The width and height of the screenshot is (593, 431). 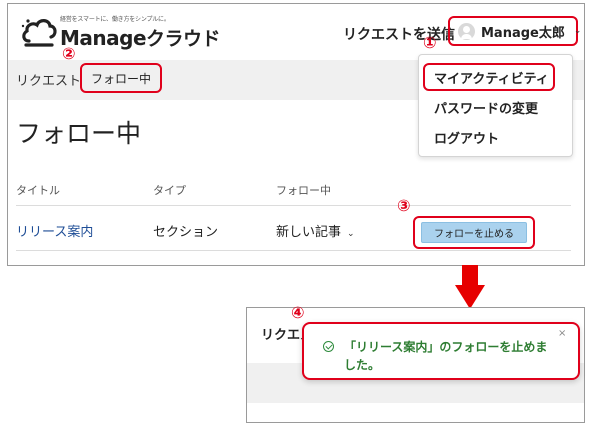 I want to click on arrow-shaft, so click(x=470, y=275).